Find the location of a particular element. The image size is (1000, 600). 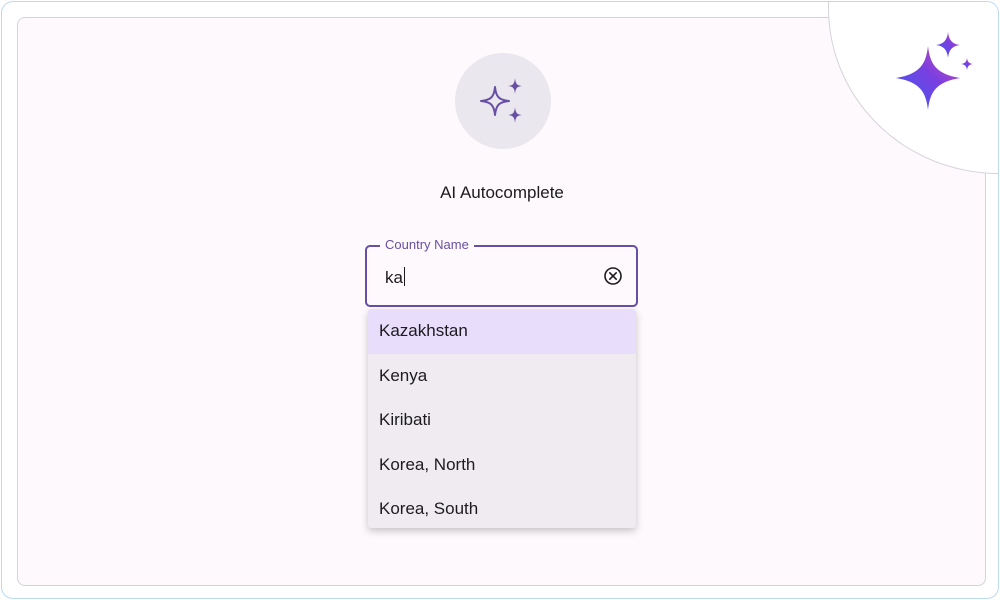

field-label: Country Name is located at coordinates (427, 245).